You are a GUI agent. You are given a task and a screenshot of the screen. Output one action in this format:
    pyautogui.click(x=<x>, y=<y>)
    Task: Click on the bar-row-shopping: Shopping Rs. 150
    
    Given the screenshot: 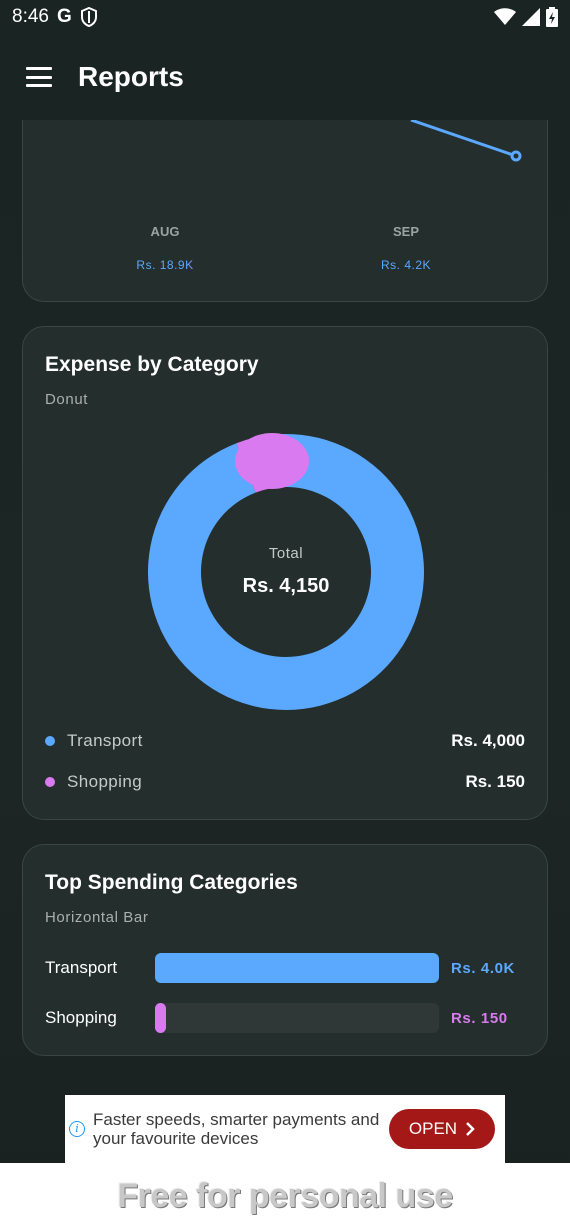 What is the action you would take?
    pyautogui.click(x=286, y=1018)
    